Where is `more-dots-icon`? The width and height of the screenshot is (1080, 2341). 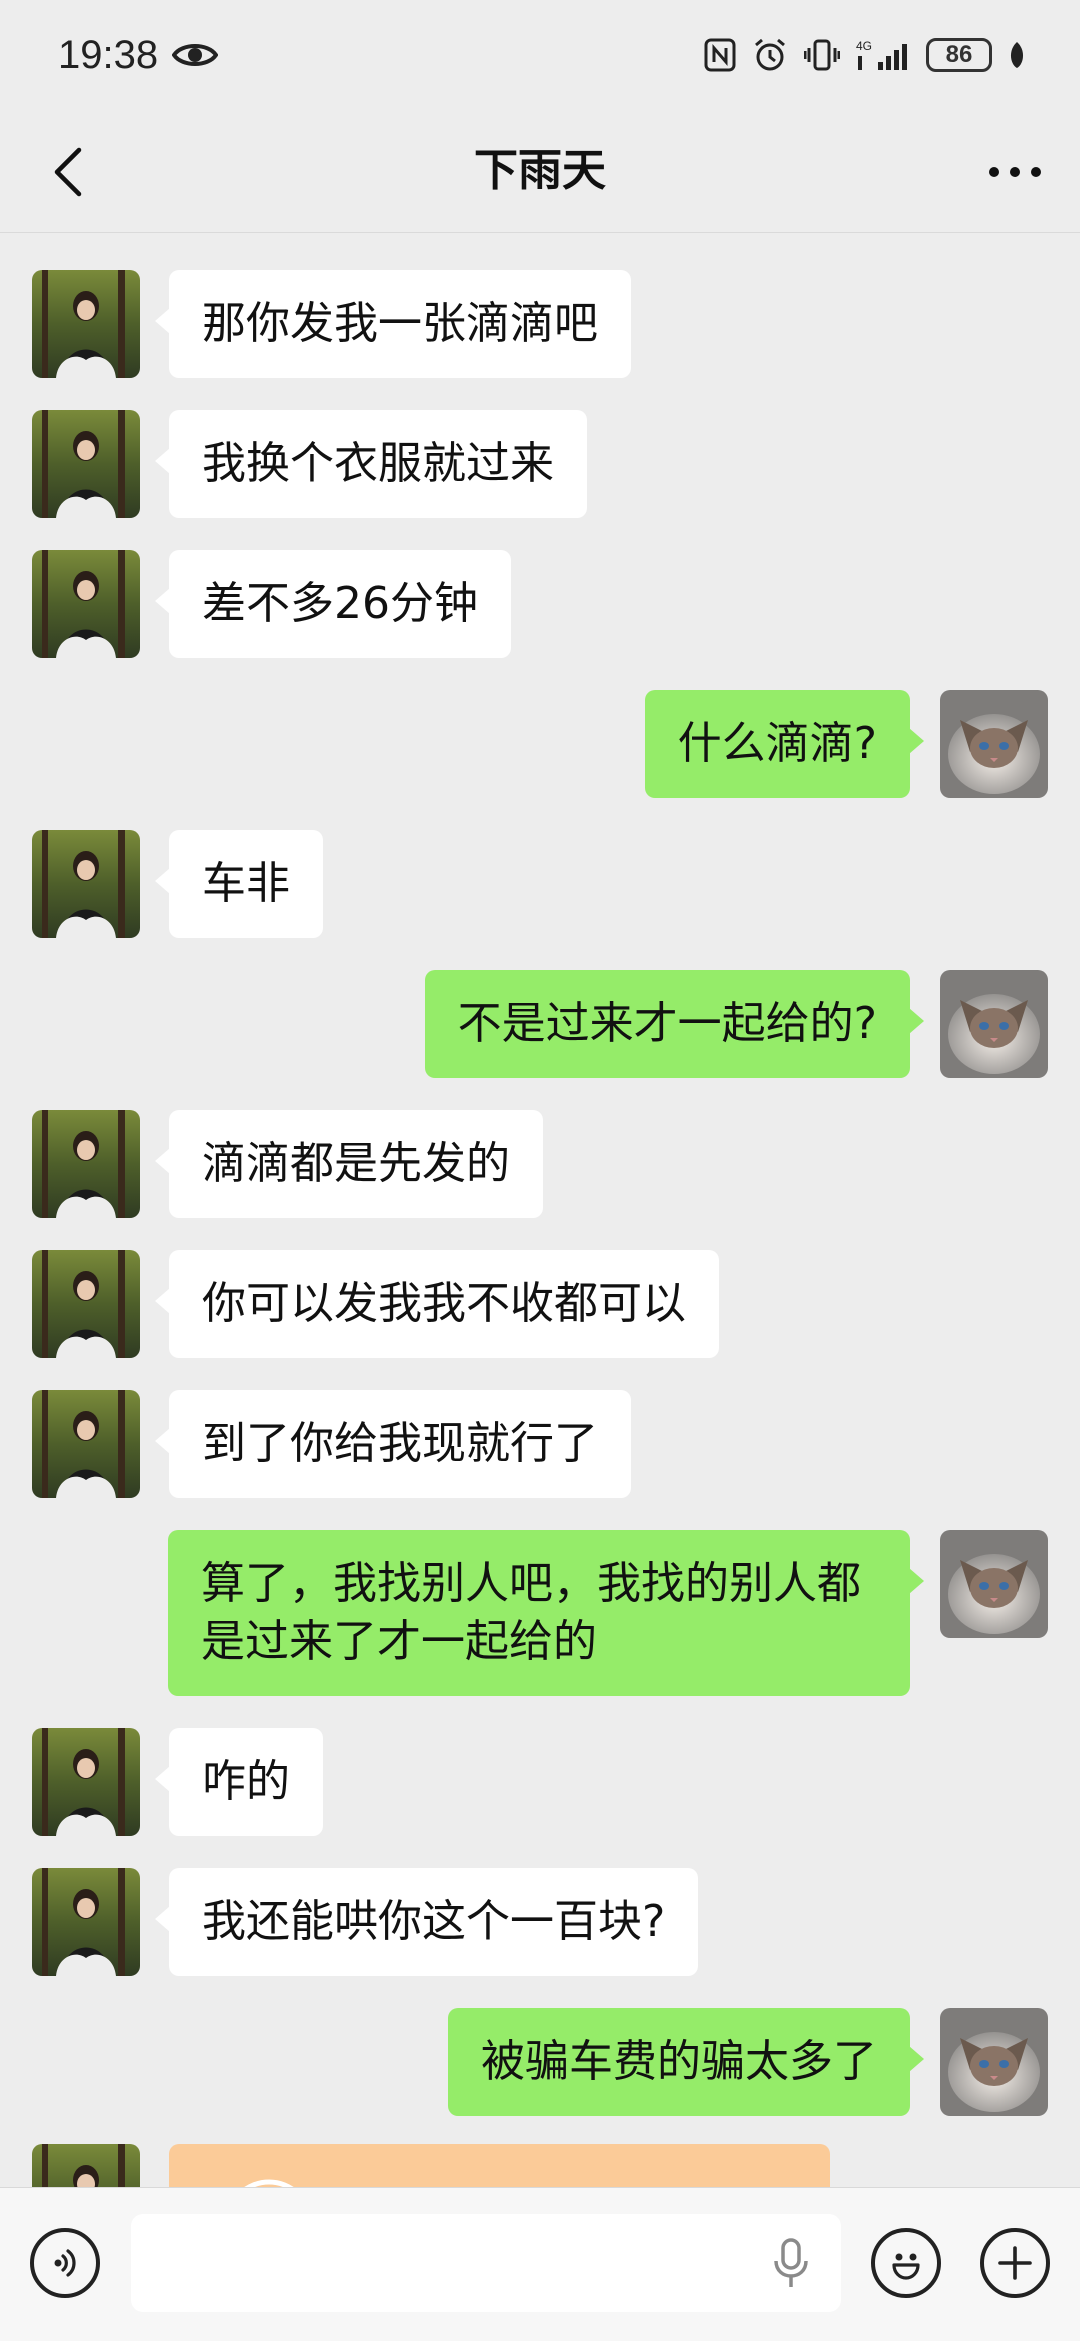 more-dots-icon is located at coordinates (1015, 172).